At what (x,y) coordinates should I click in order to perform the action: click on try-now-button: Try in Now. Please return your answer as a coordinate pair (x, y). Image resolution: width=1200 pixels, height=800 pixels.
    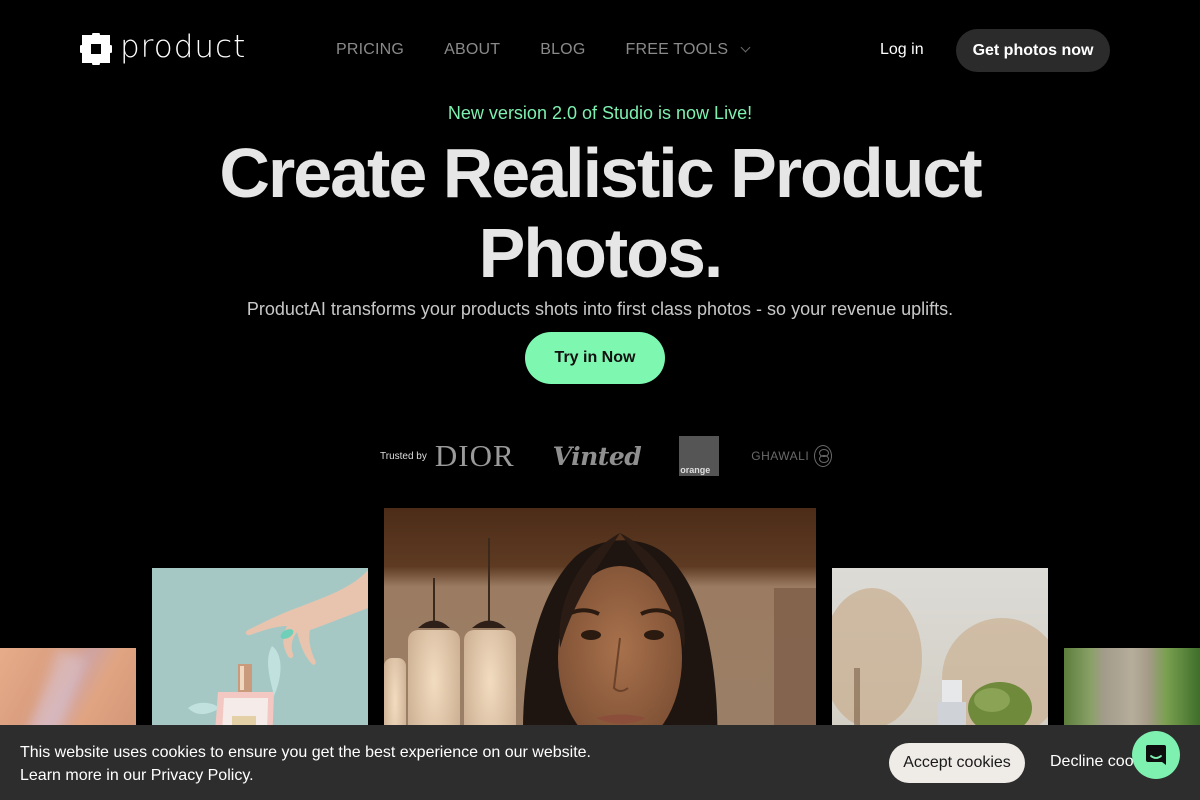
    Looking at the image, I should click on (595, 358).